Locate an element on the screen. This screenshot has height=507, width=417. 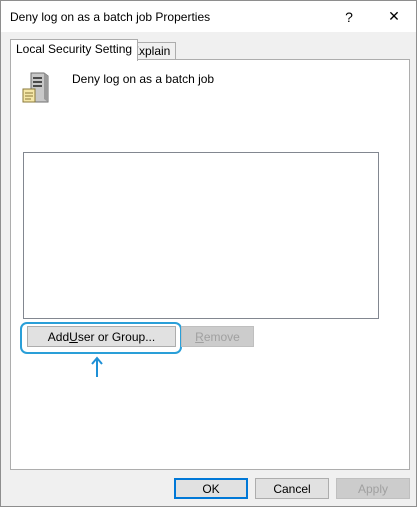
close-button: ✕ is located at coordinates (394, 16).